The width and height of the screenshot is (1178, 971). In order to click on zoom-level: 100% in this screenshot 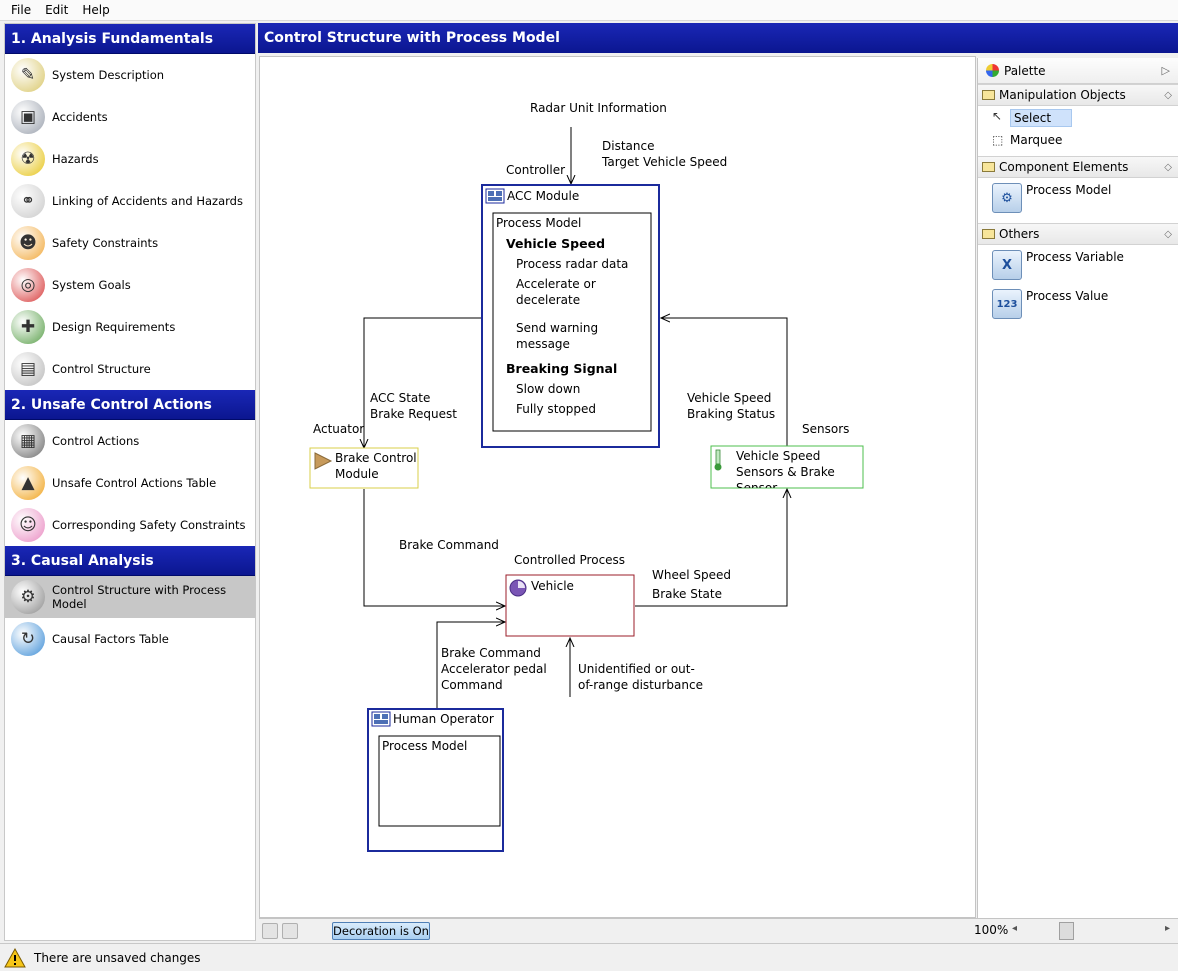, I will do `click(991, 930)`.